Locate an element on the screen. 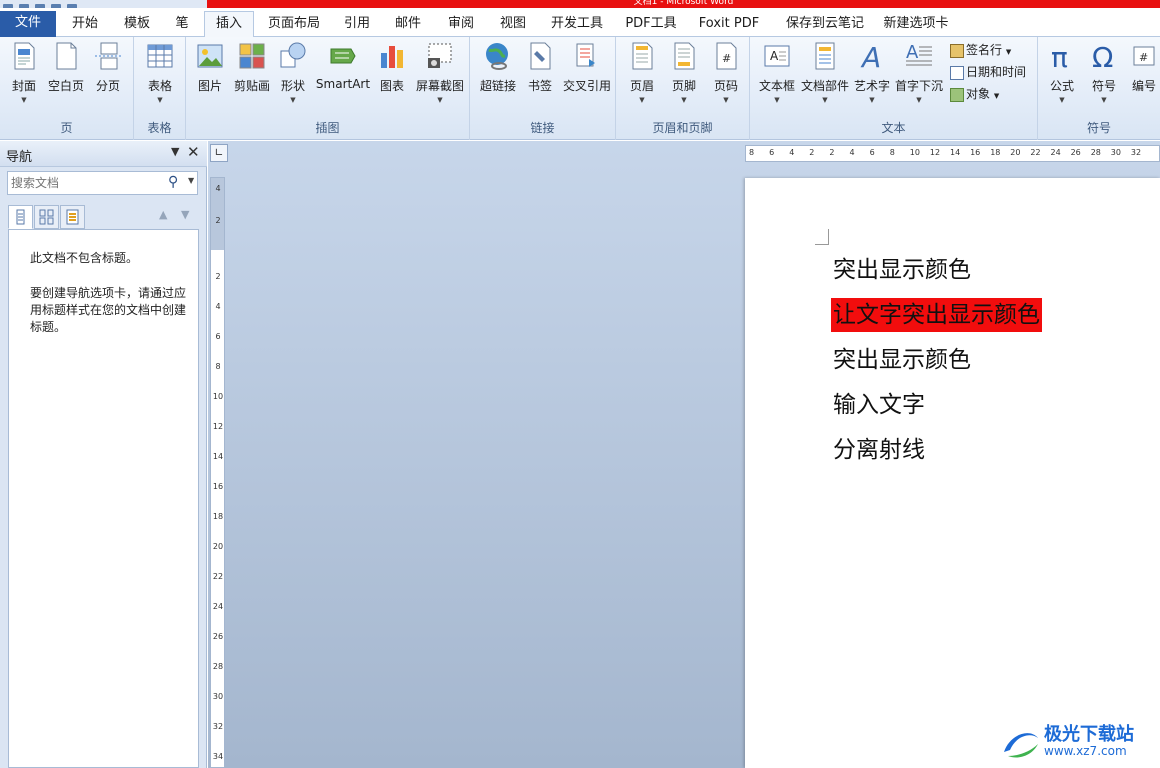  hyperlink-button: 超链接 is located at coordinates (498, 67).